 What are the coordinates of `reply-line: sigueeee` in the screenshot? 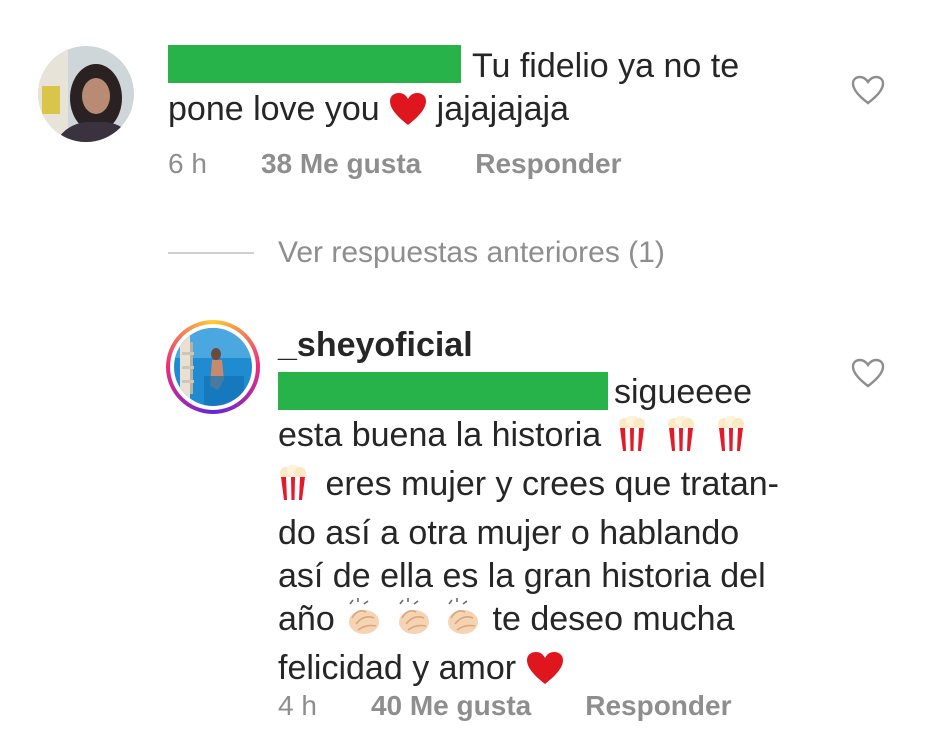 It's located at (683, 392).